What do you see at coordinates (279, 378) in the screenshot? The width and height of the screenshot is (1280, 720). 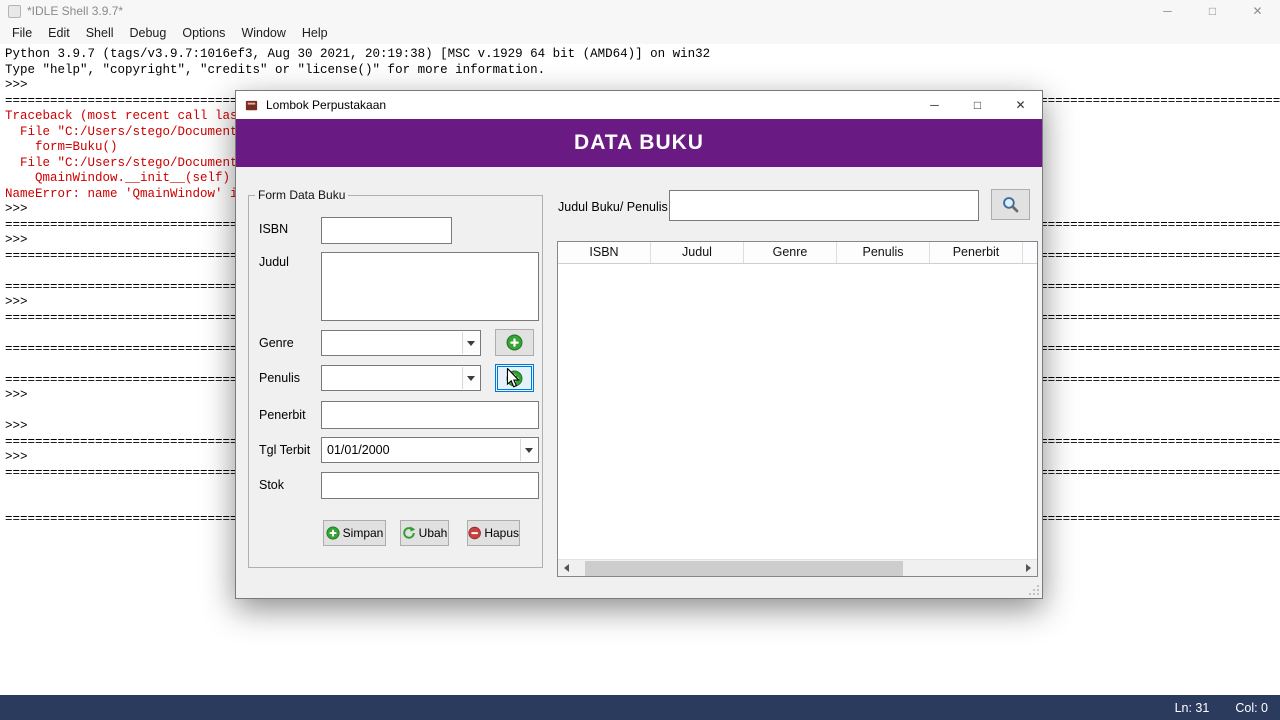 I see `penulis-label: Penulis` at bounding box center [279, 378].